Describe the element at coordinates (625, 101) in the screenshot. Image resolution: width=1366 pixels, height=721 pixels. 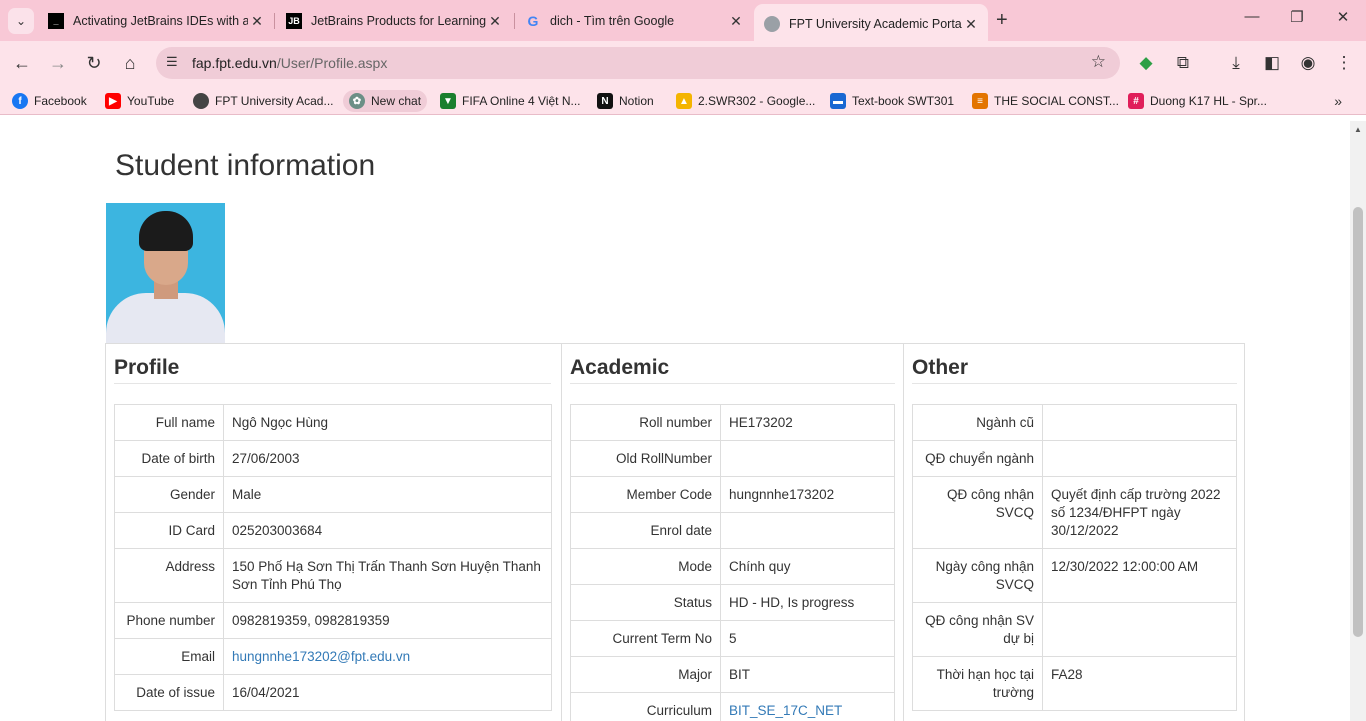
I see `bookmark-notion: N Notion` at that location.